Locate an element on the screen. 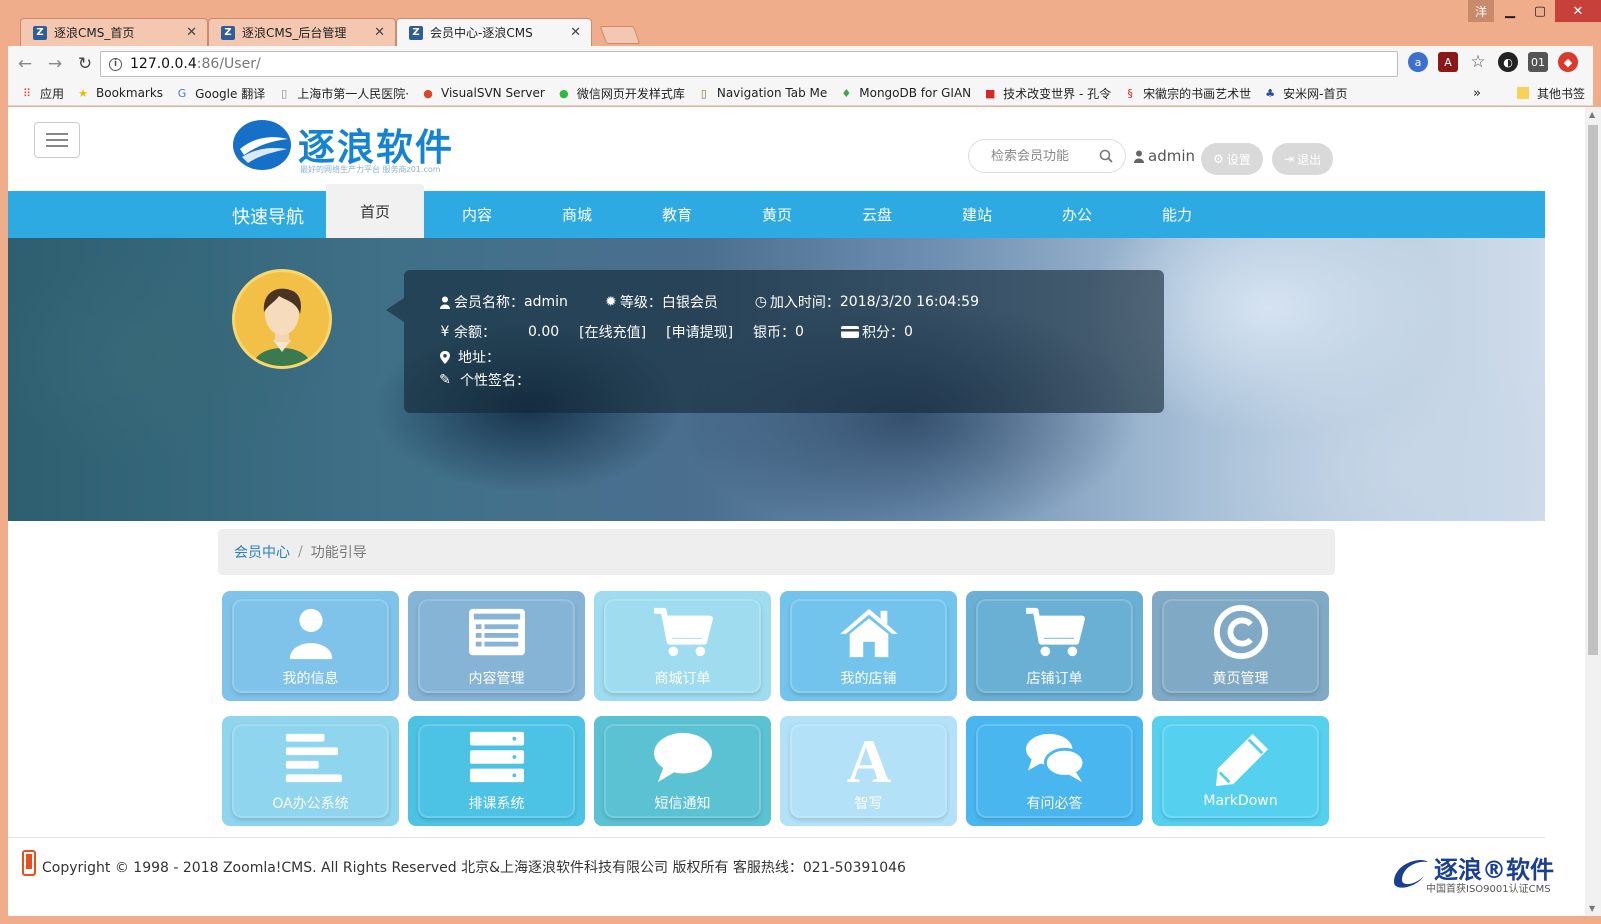 This screenshot has height=924, width=1601. zoomla-favicon-icon: Z is located at coordinates (228, 32).